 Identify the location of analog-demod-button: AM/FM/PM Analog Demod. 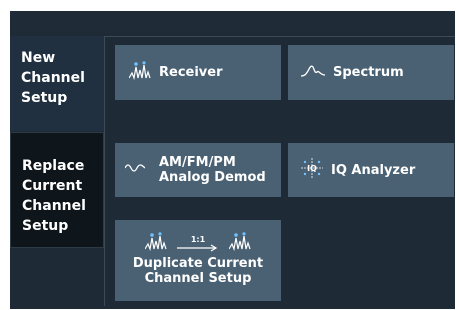
(198, 170).